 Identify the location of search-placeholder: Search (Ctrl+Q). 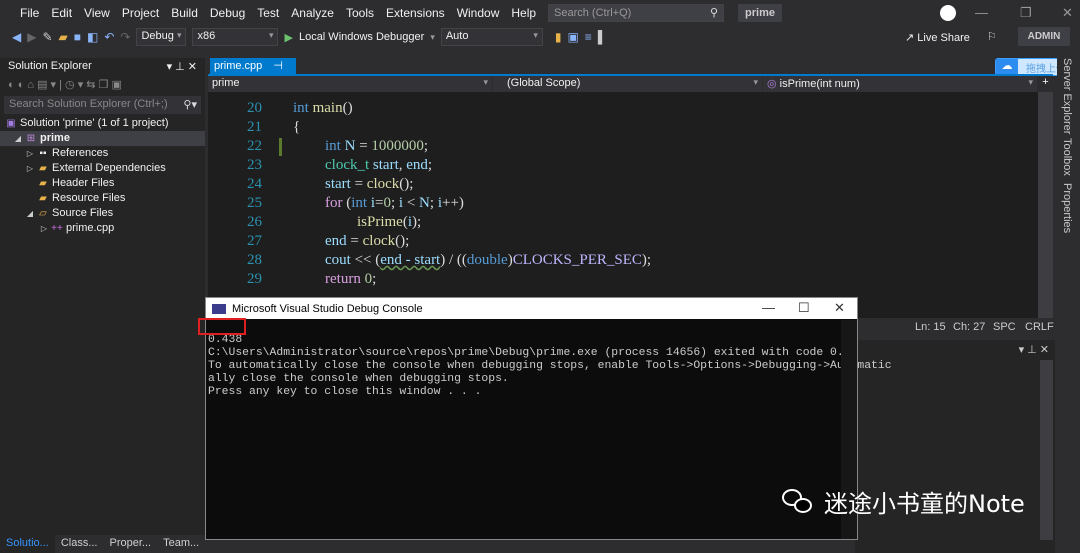
(593, 13).